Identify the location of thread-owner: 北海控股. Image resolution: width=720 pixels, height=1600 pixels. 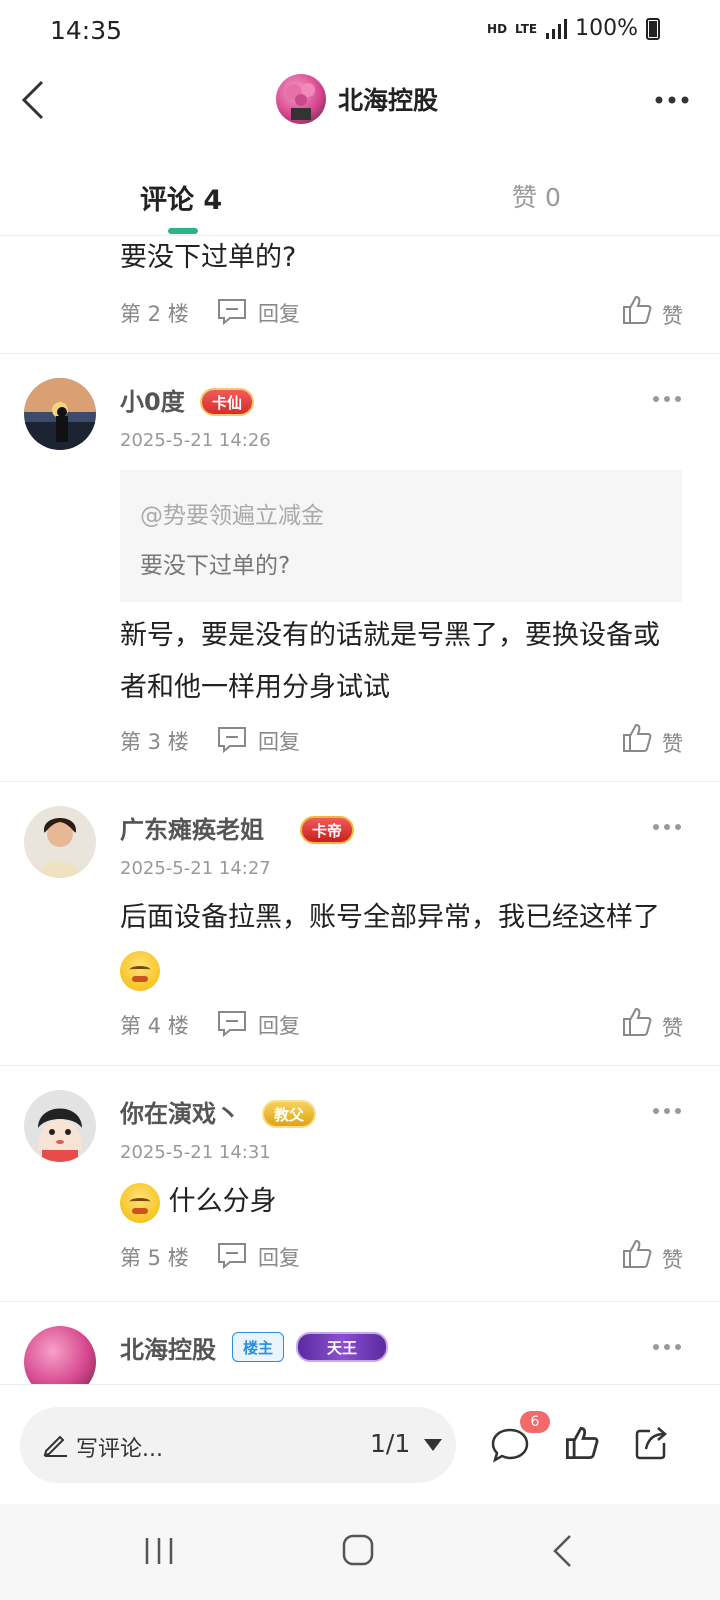
(357, 99).